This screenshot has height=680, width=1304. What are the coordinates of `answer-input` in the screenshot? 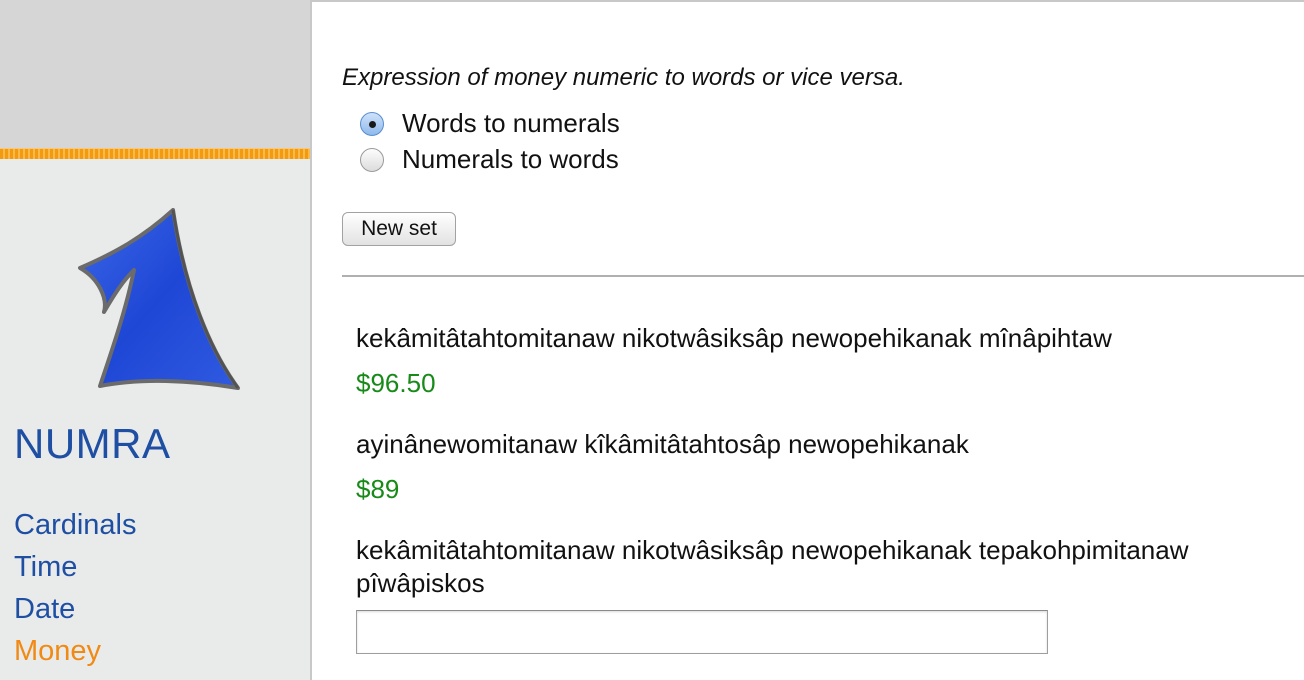 It's located at (702, 632).